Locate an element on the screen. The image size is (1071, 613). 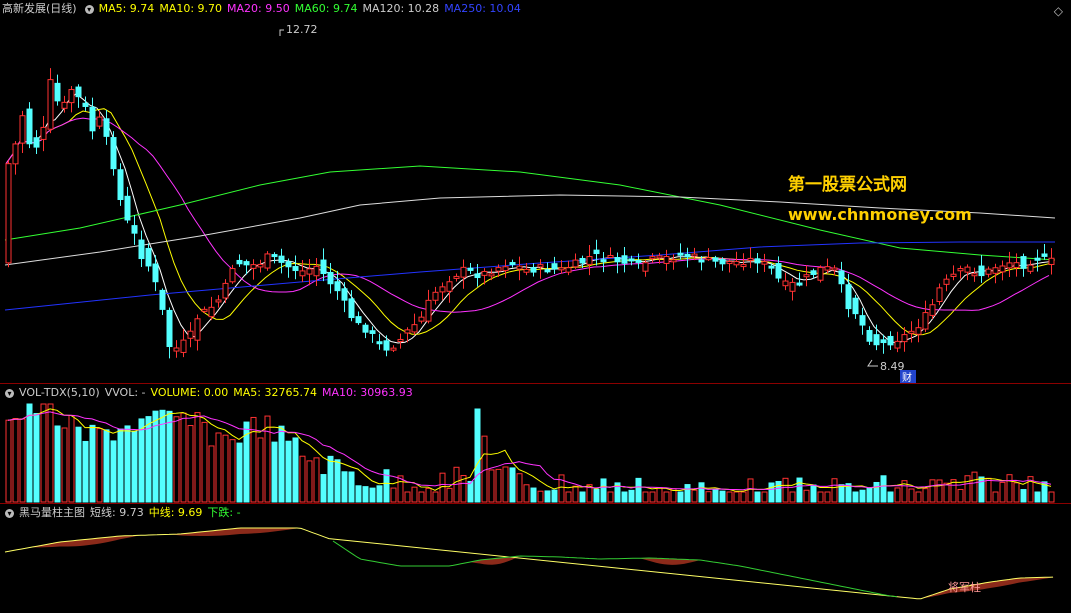
high-price-label: 12.72 is located at coordinates (302, 29).